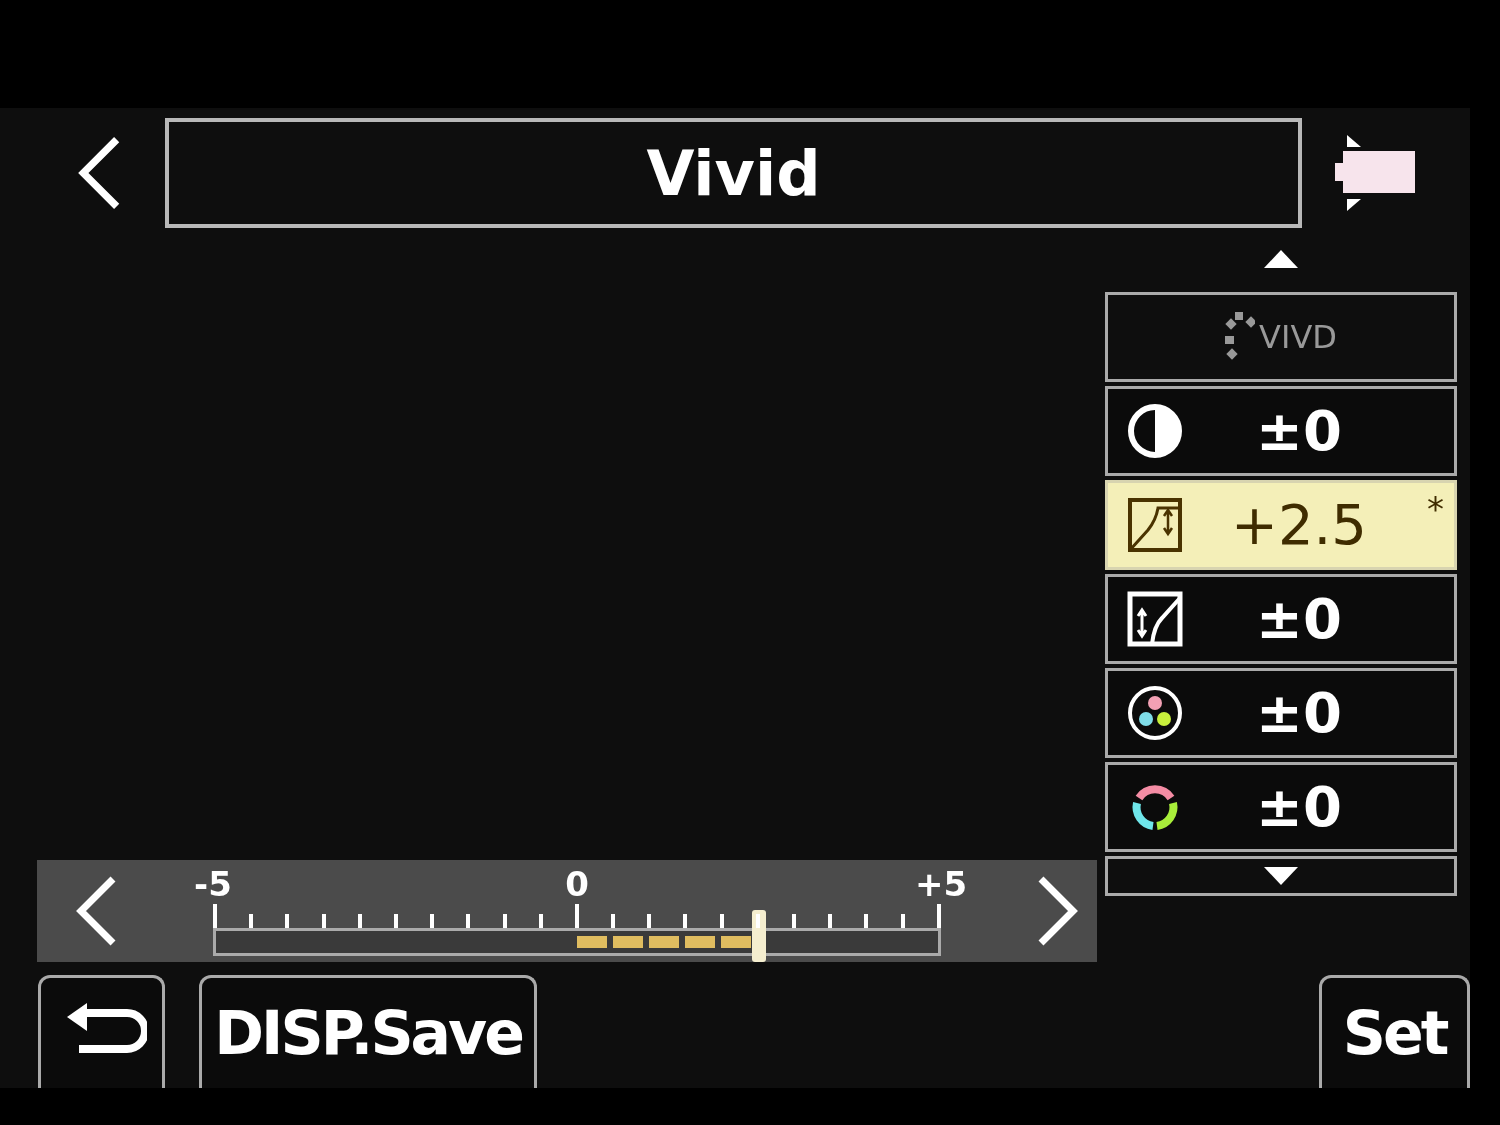 The width and height of the screenshot is (1500, 1125). I want to click on contrast-icon, so click(1155, 431).